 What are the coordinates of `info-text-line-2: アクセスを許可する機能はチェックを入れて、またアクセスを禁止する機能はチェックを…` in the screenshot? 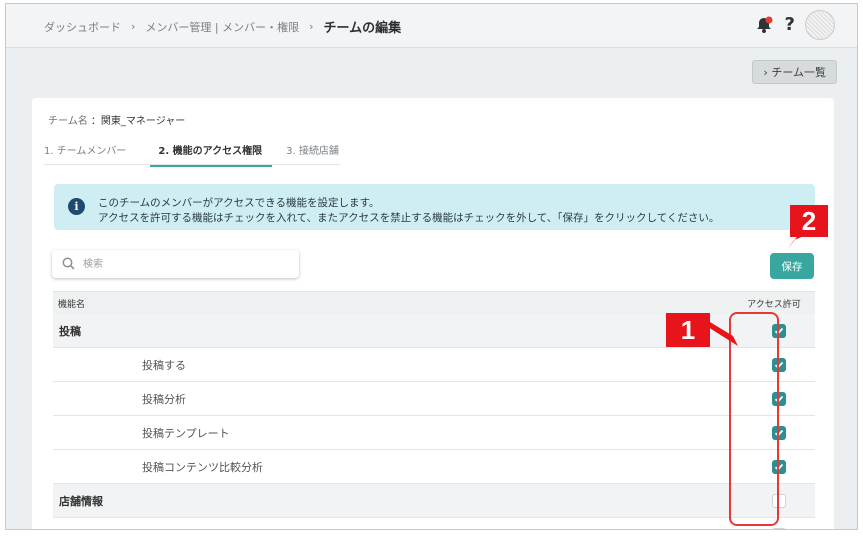 It's located at (409, 218).